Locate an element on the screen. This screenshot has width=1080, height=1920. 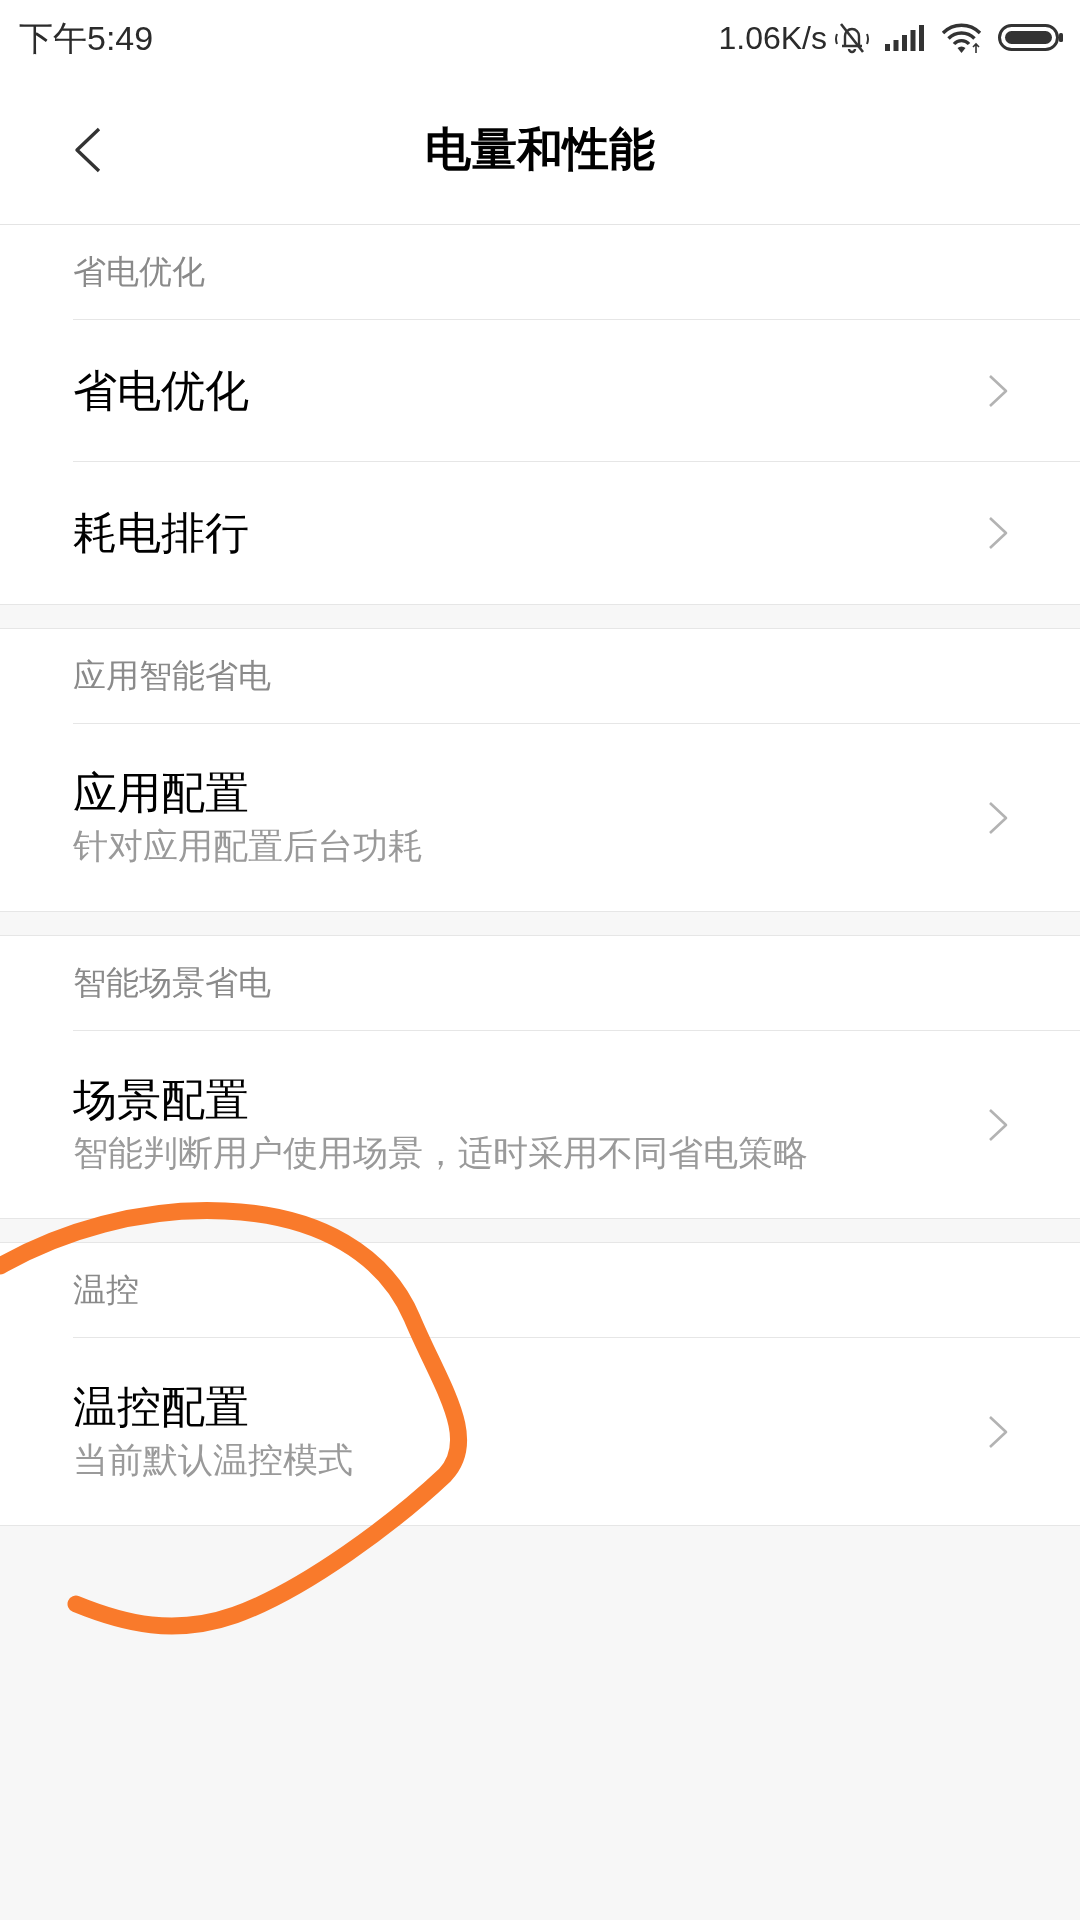
list-item: 耗电排行 is located at coordinates (540, 533).